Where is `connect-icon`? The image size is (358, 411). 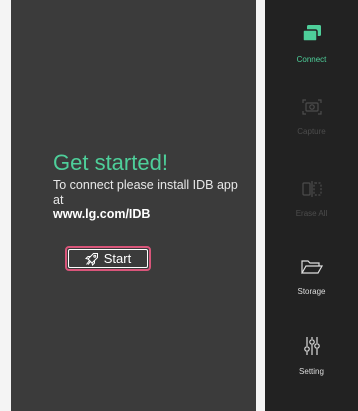
connect-icon is located at coordinates (312, 36).